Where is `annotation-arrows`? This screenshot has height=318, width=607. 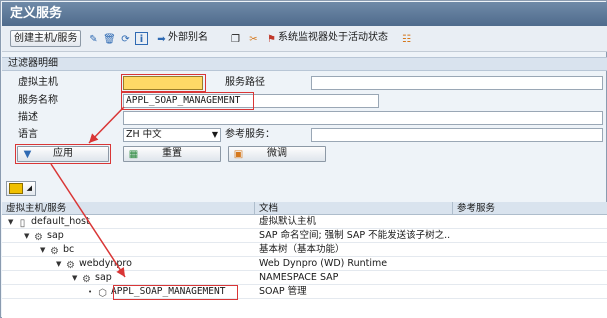 annotation-arrows is located at coordinates (88, 192).